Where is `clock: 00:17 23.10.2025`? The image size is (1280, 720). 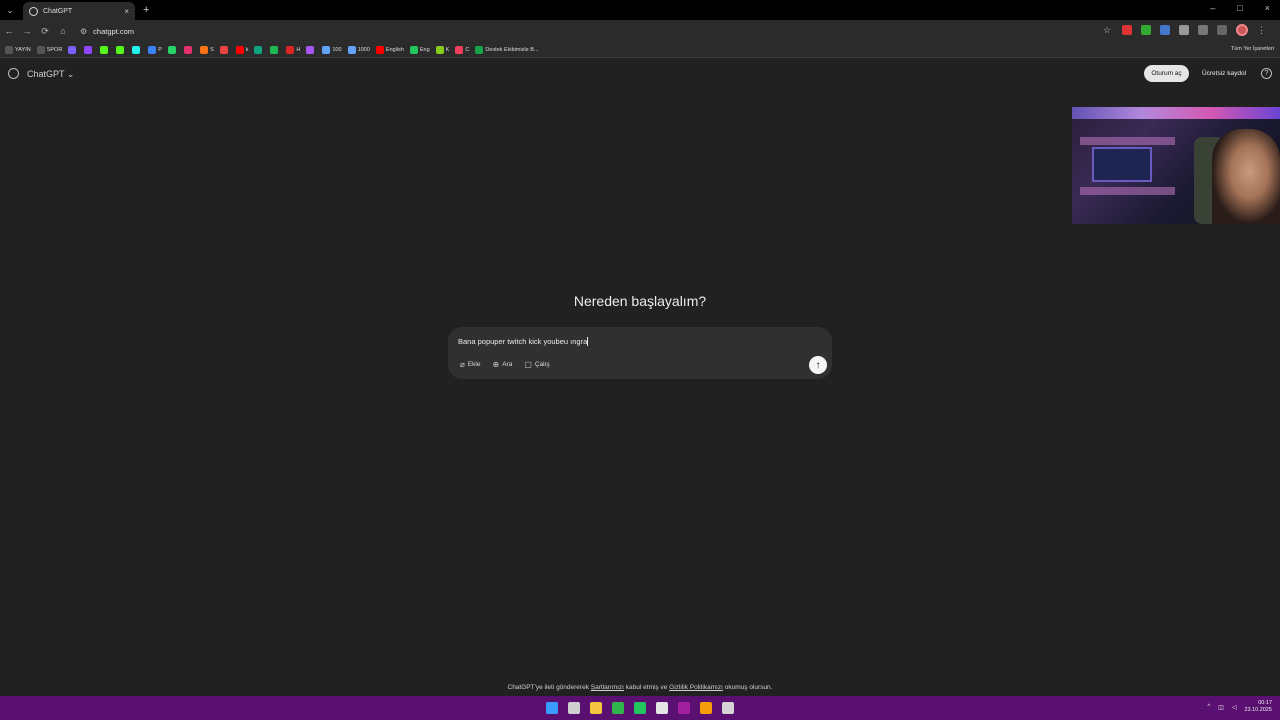
clock: 00:17 23.10.2025 is located at coordinates (1258, 707).